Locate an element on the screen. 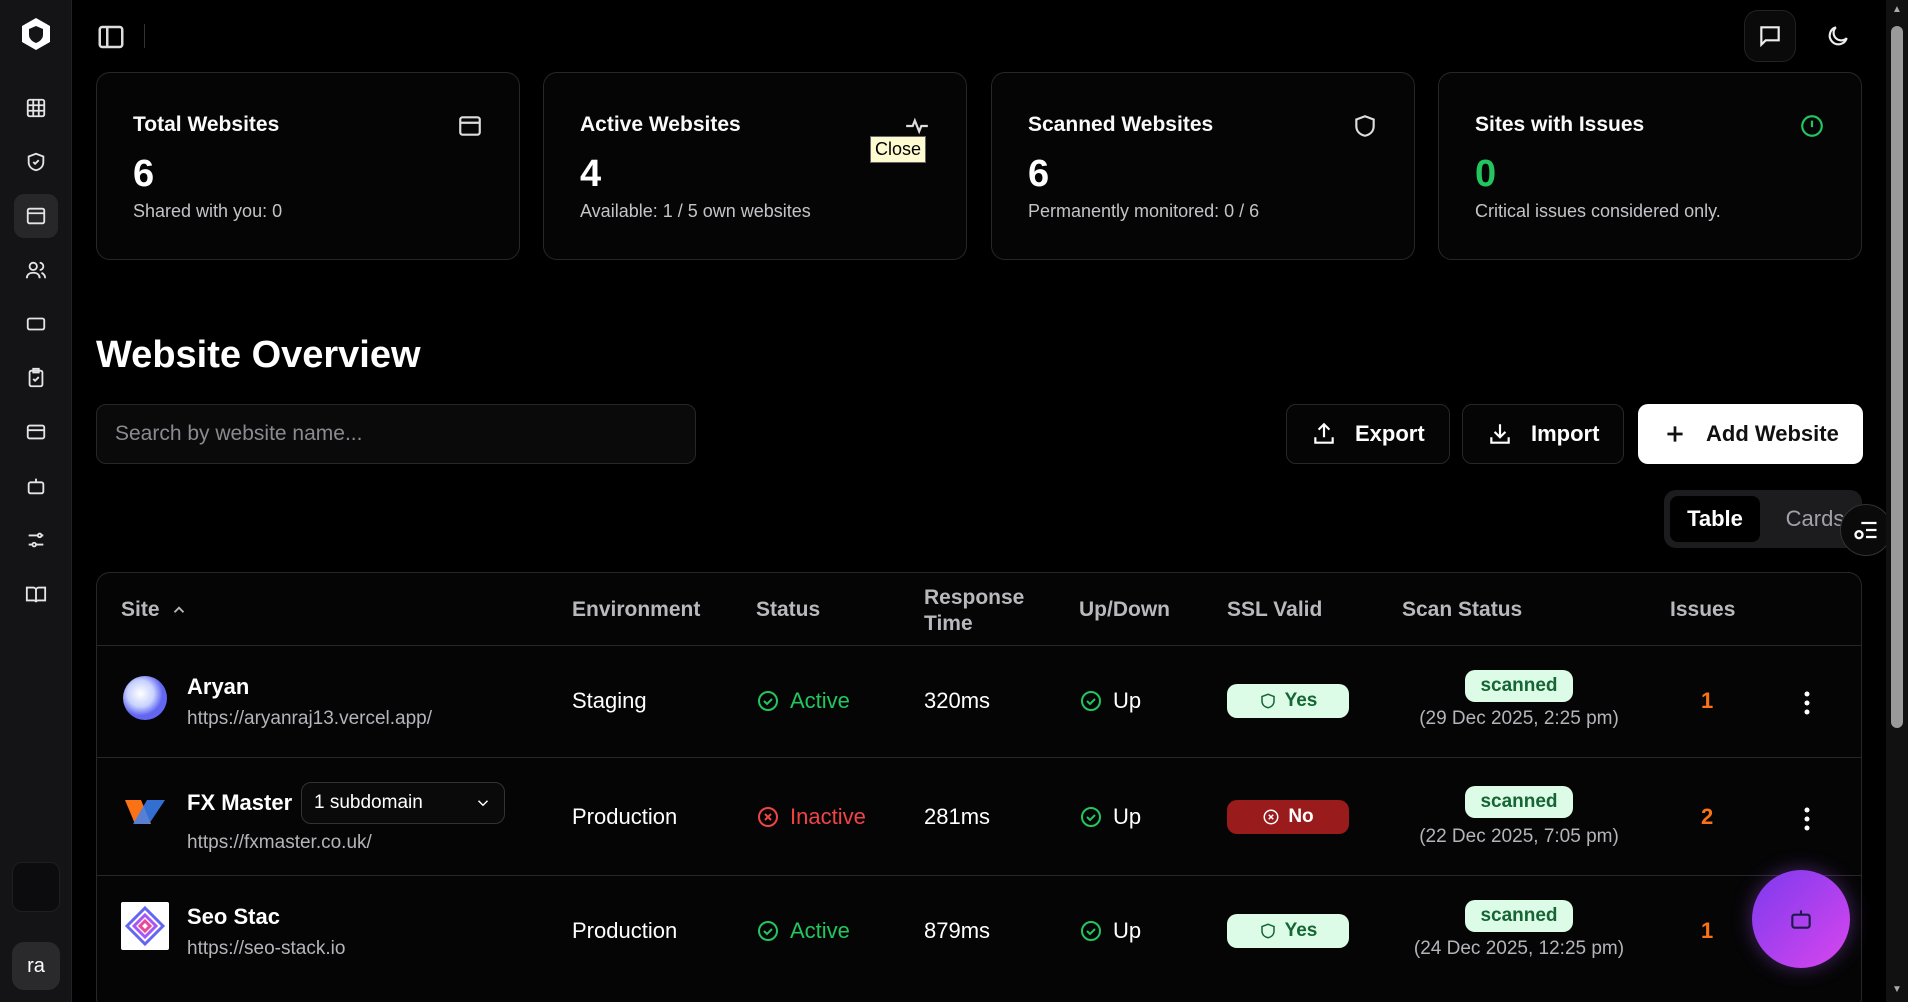  site-name: Seo Stac is located at coordinates (233, 917).